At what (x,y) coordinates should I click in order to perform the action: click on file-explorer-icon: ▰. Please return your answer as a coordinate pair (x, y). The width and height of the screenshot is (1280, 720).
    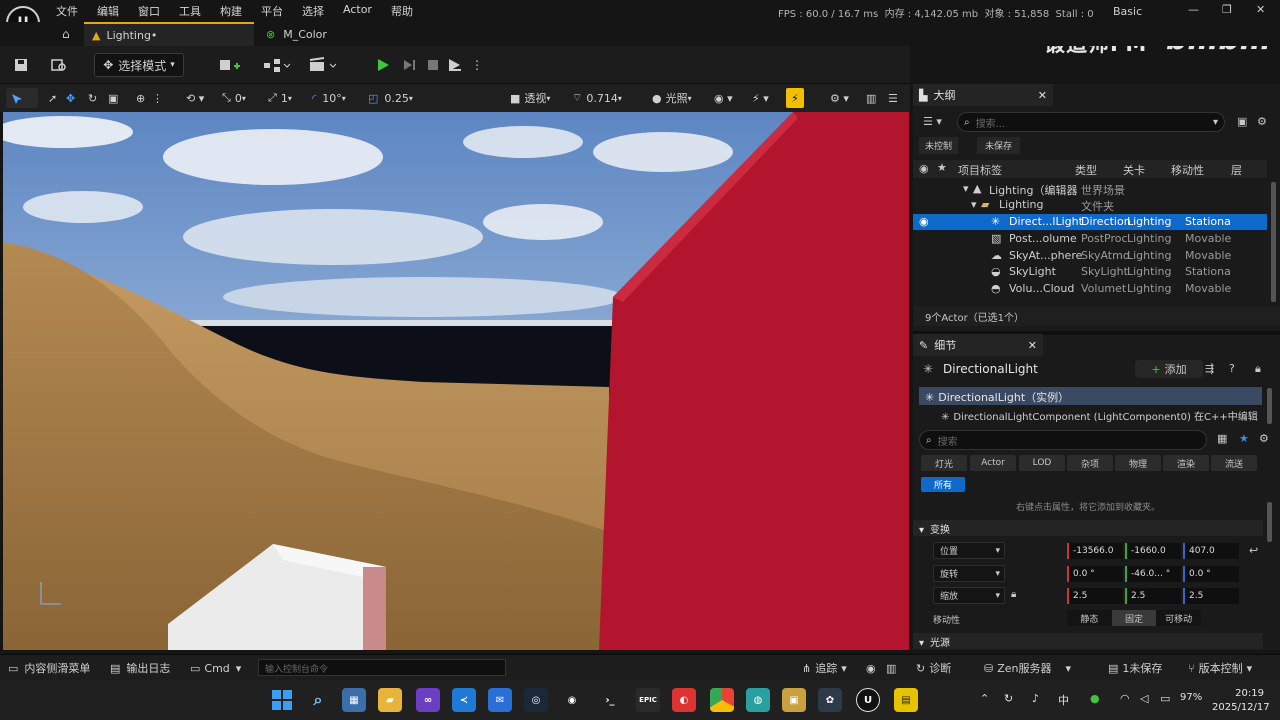
    Looking at the image, I should click on (390, 700).